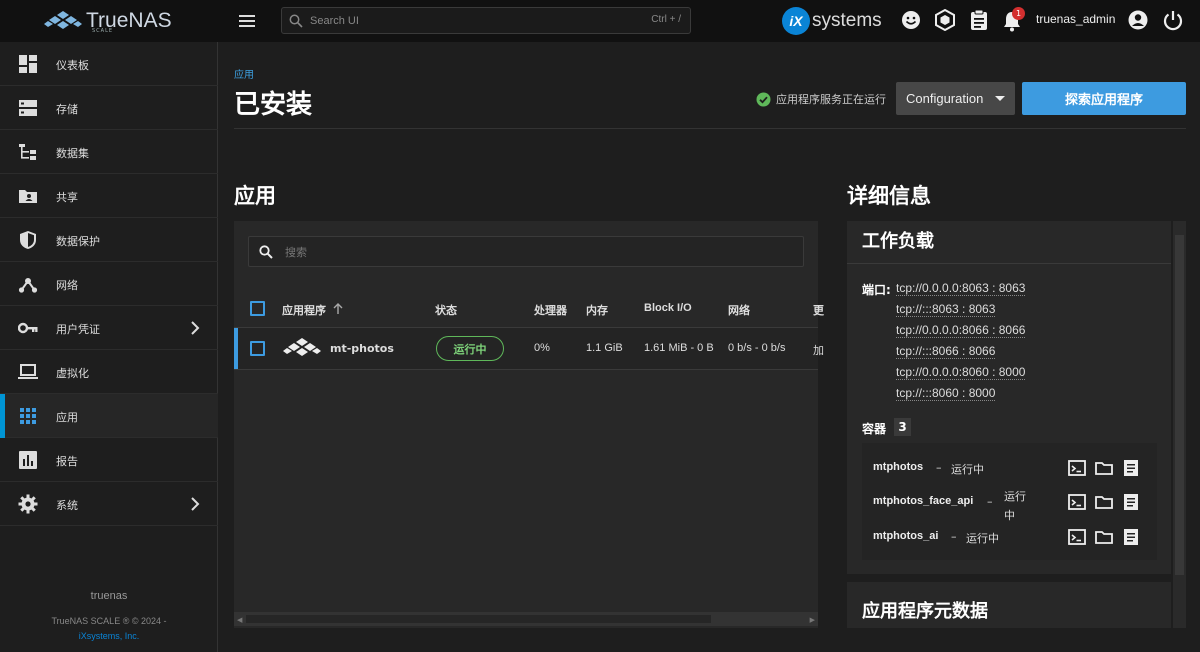 This screenshot has width=1200, height=652. Describe the element at coordinates (109, 152) in the screenshot. I see `sidebar-item-datasets: 数据集` at that location.